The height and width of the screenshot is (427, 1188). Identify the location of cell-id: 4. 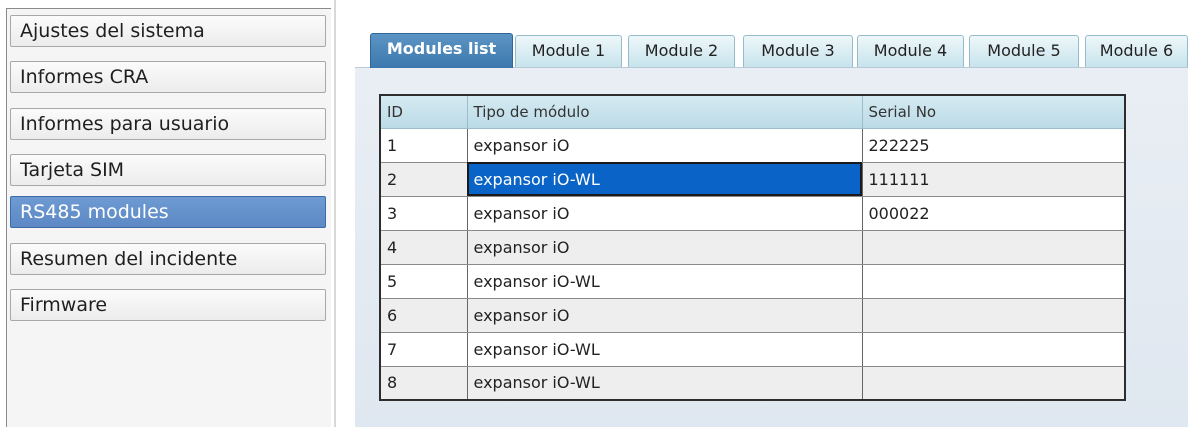
(424, 247).